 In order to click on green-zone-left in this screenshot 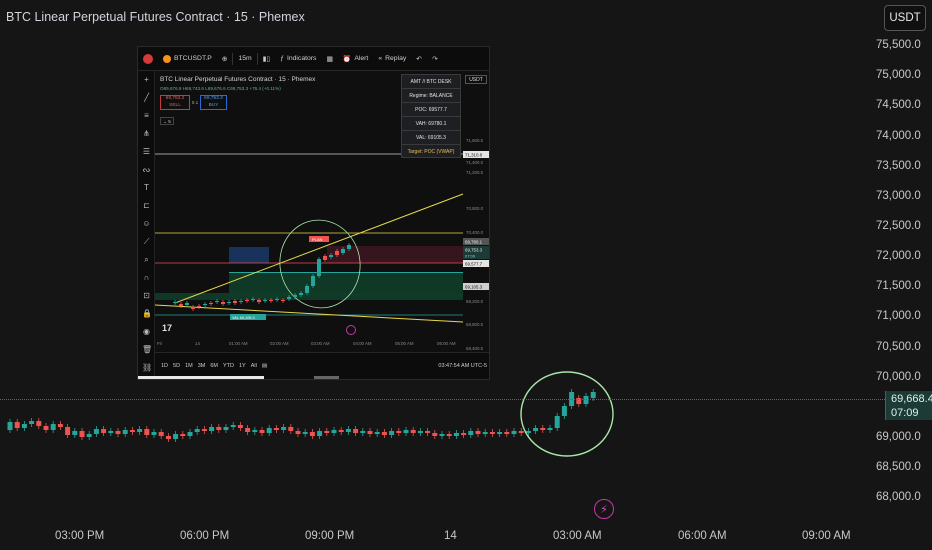, I will do `click(309, 296)`.